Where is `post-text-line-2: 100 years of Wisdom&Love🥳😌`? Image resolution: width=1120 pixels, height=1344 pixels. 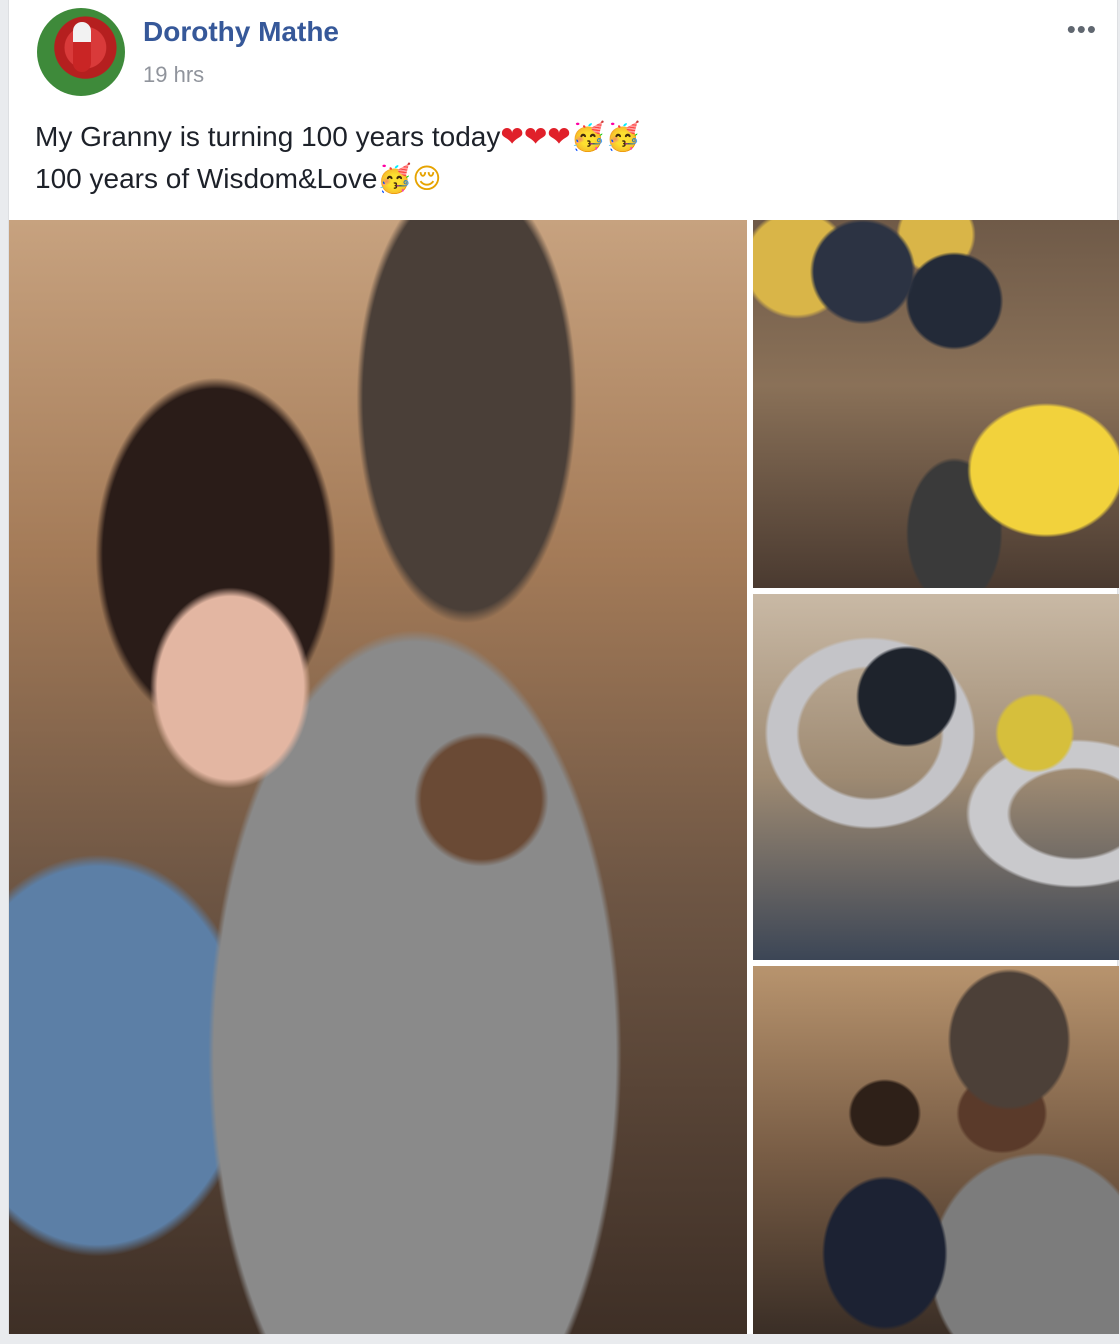
post-text-line-2: 100 years of Wisdom&Love🥳😌 is located at coordinates (566, 179).